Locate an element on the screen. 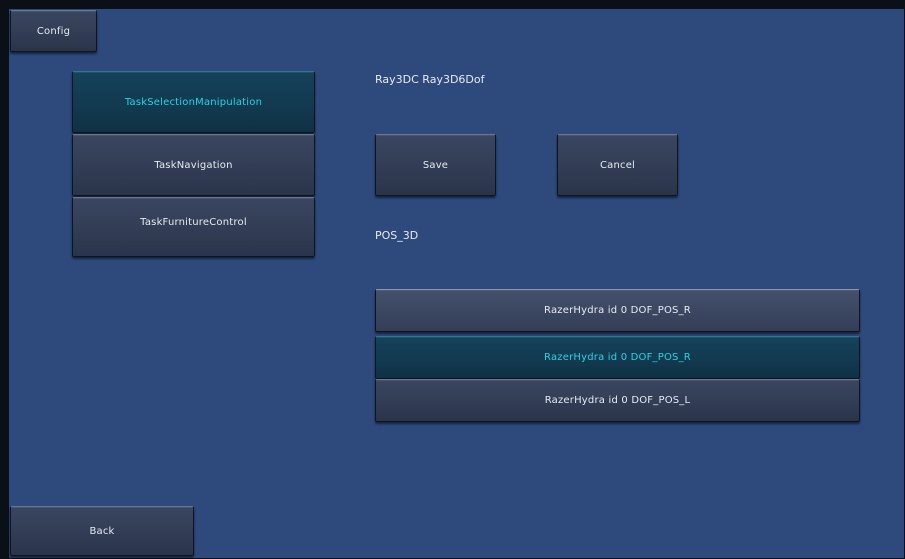 The height and width of the screenshot is (559, 905). input-option-pos-r-1: RazerHydra id 0 DOF_POS_R is located at coordinates (617, 310).